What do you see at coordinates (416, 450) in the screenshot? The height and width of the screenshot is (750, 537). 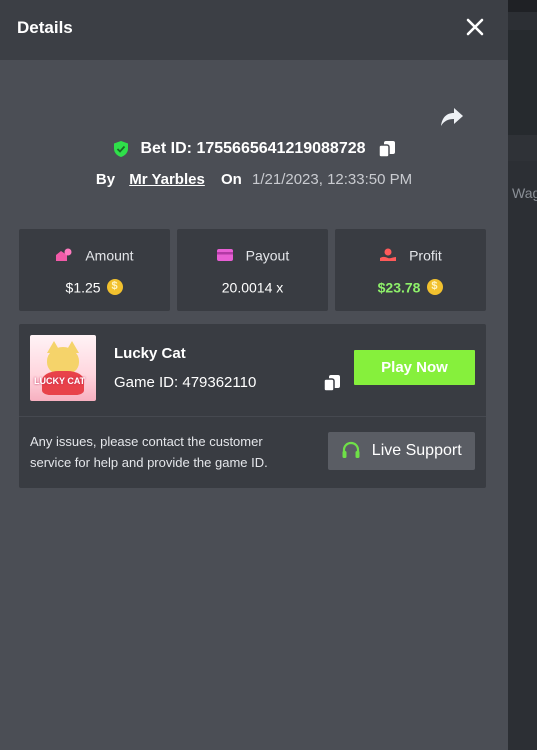 I see `live-support-label: Live Support` at bounding box center [416, 450].